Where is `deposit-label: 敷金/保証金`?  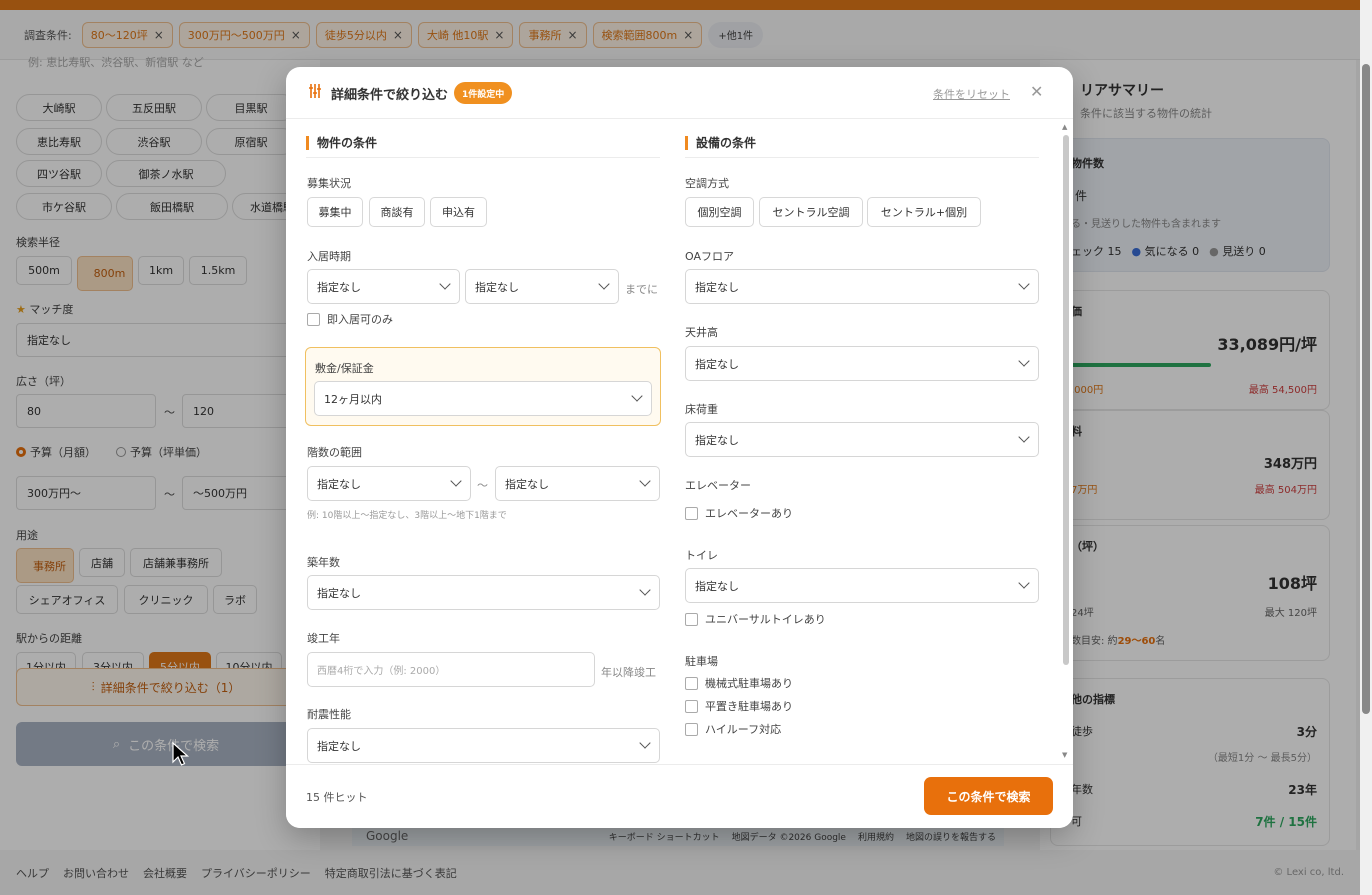
deposit-label: 敷金/保証金 is located at coordinates (344, 368).